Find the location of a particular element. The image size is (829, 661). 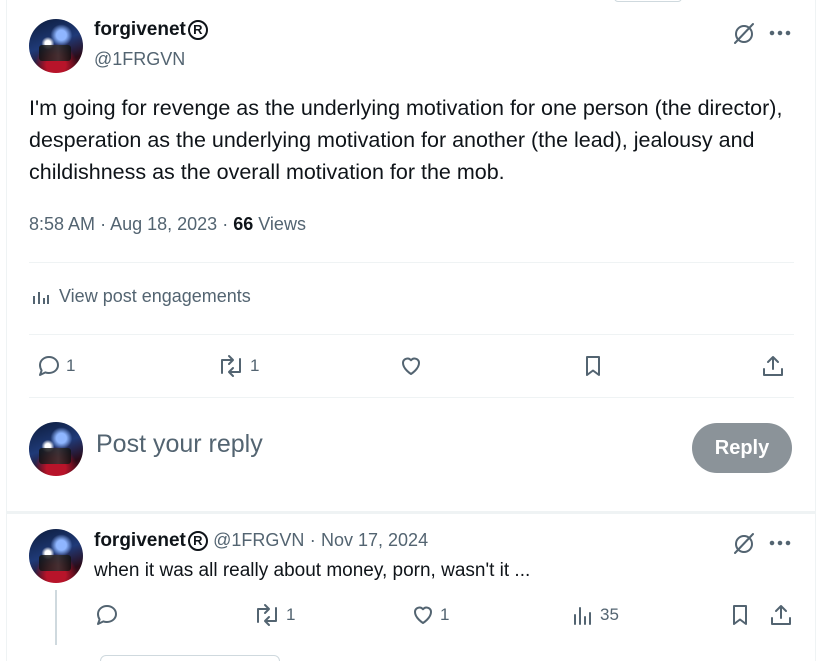

like-button: 1 is located at coordinates (429, 615).